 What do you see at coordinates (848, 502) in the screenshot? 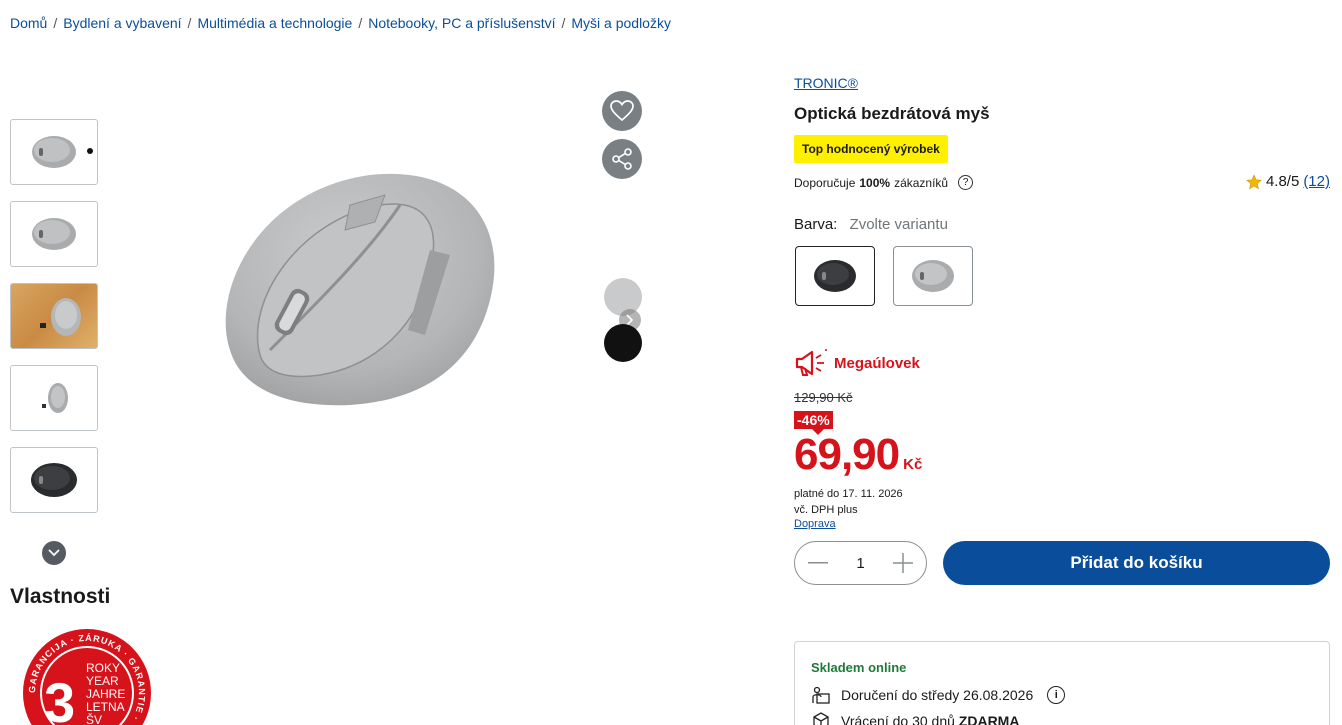
I see `price-validity: platné do 17. 11. 2026 vč. DPH plus` at bounding box center [848, 502].